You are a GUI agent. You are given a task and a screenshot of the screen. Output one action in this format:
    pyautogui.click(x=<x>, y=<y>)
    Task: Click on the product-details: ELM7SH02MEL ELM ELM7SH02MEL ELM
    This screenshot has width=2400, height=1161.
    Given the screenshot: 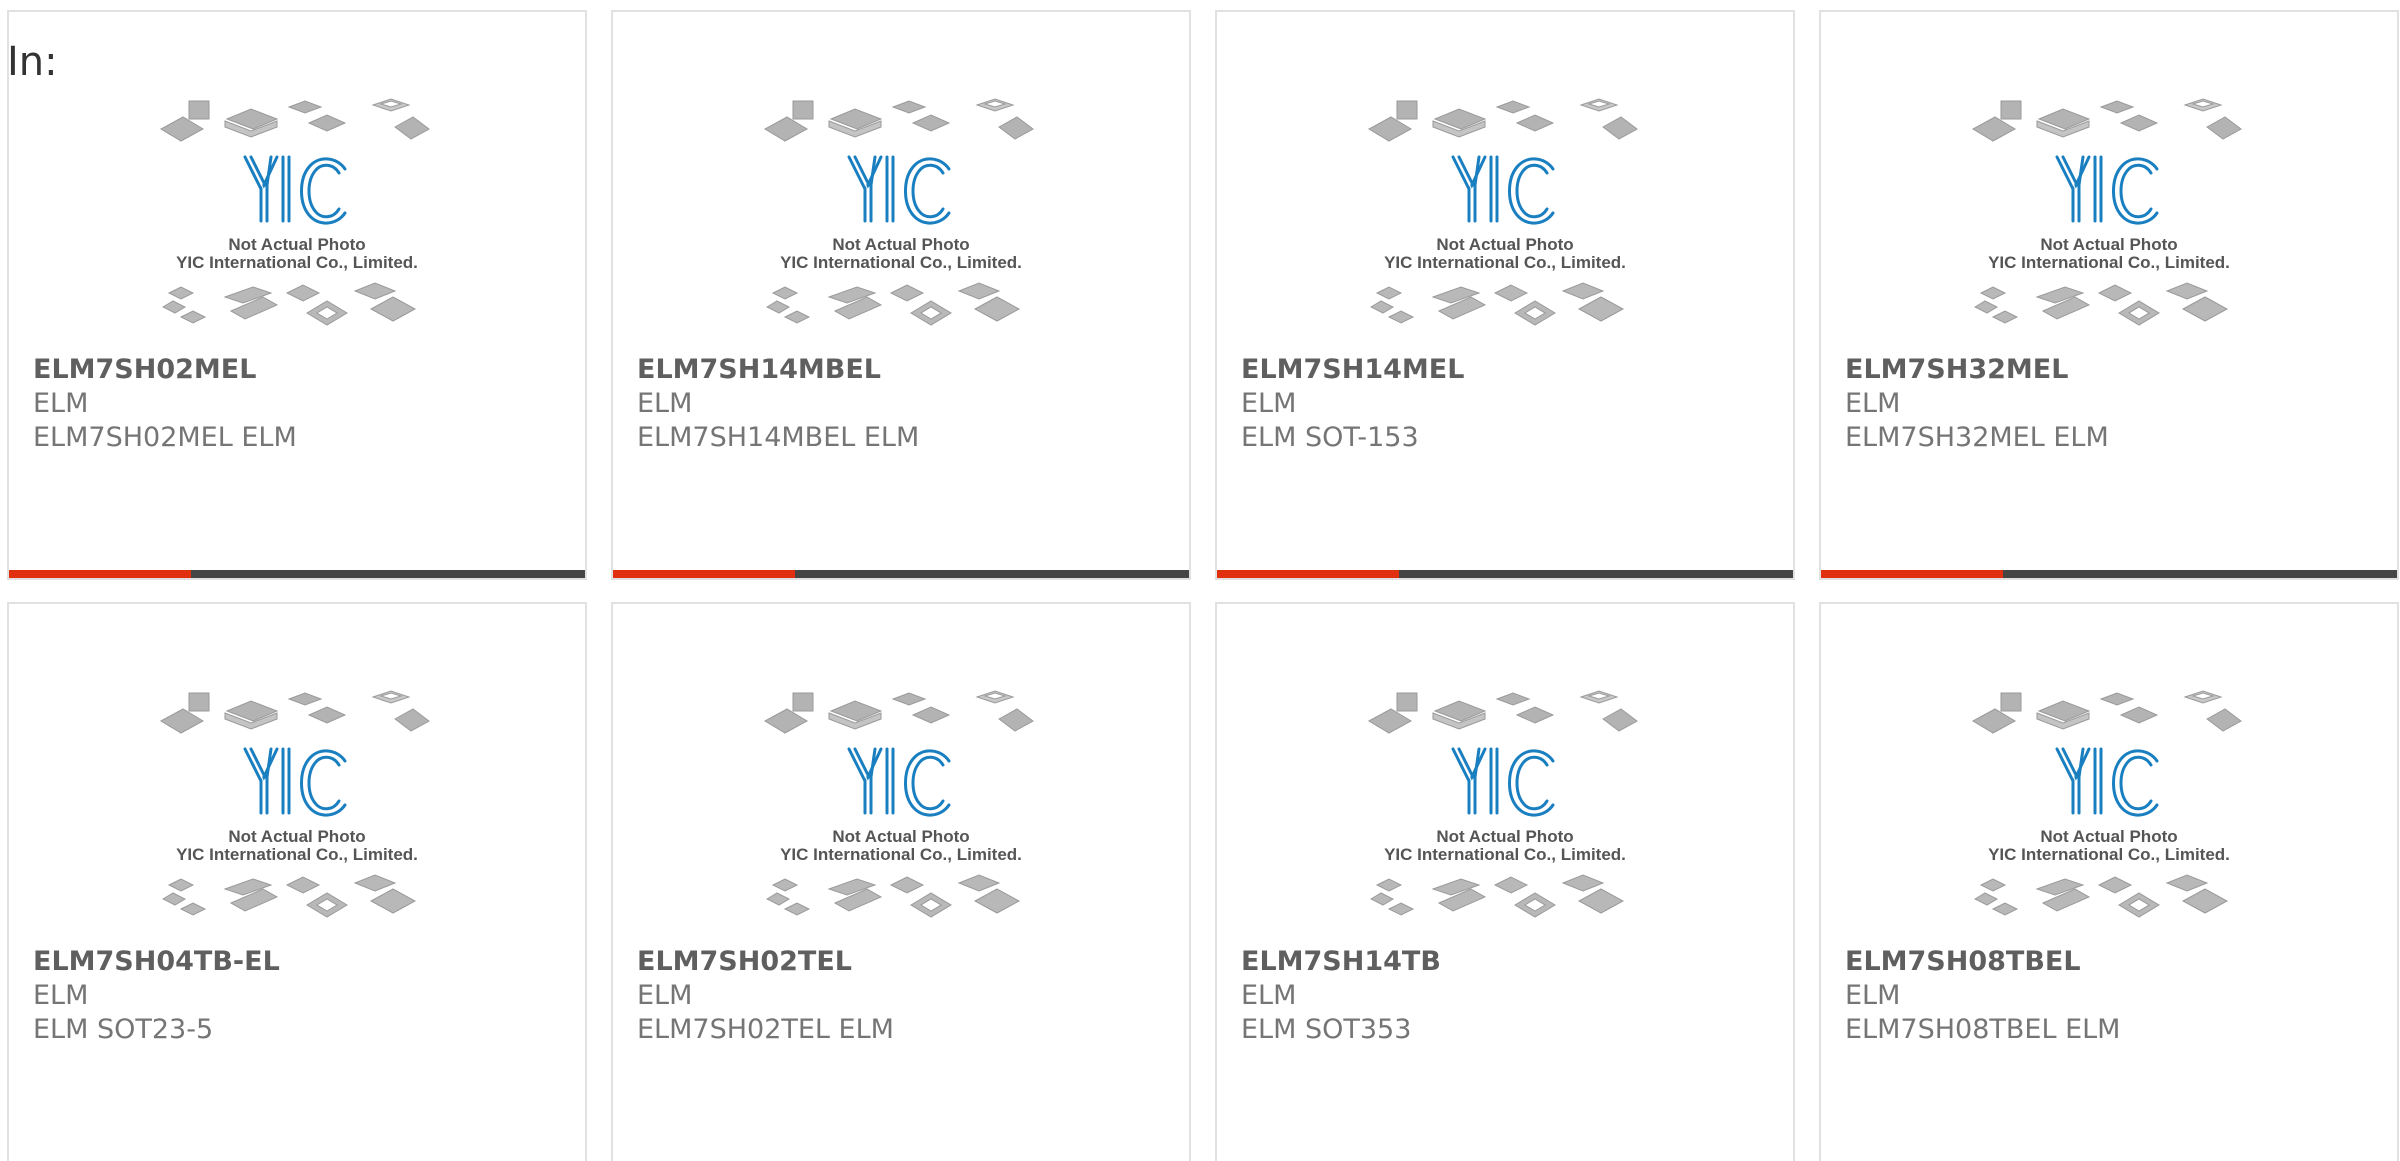 What is the action you would take?
    pyautogui.click(x=304, y=404)
    